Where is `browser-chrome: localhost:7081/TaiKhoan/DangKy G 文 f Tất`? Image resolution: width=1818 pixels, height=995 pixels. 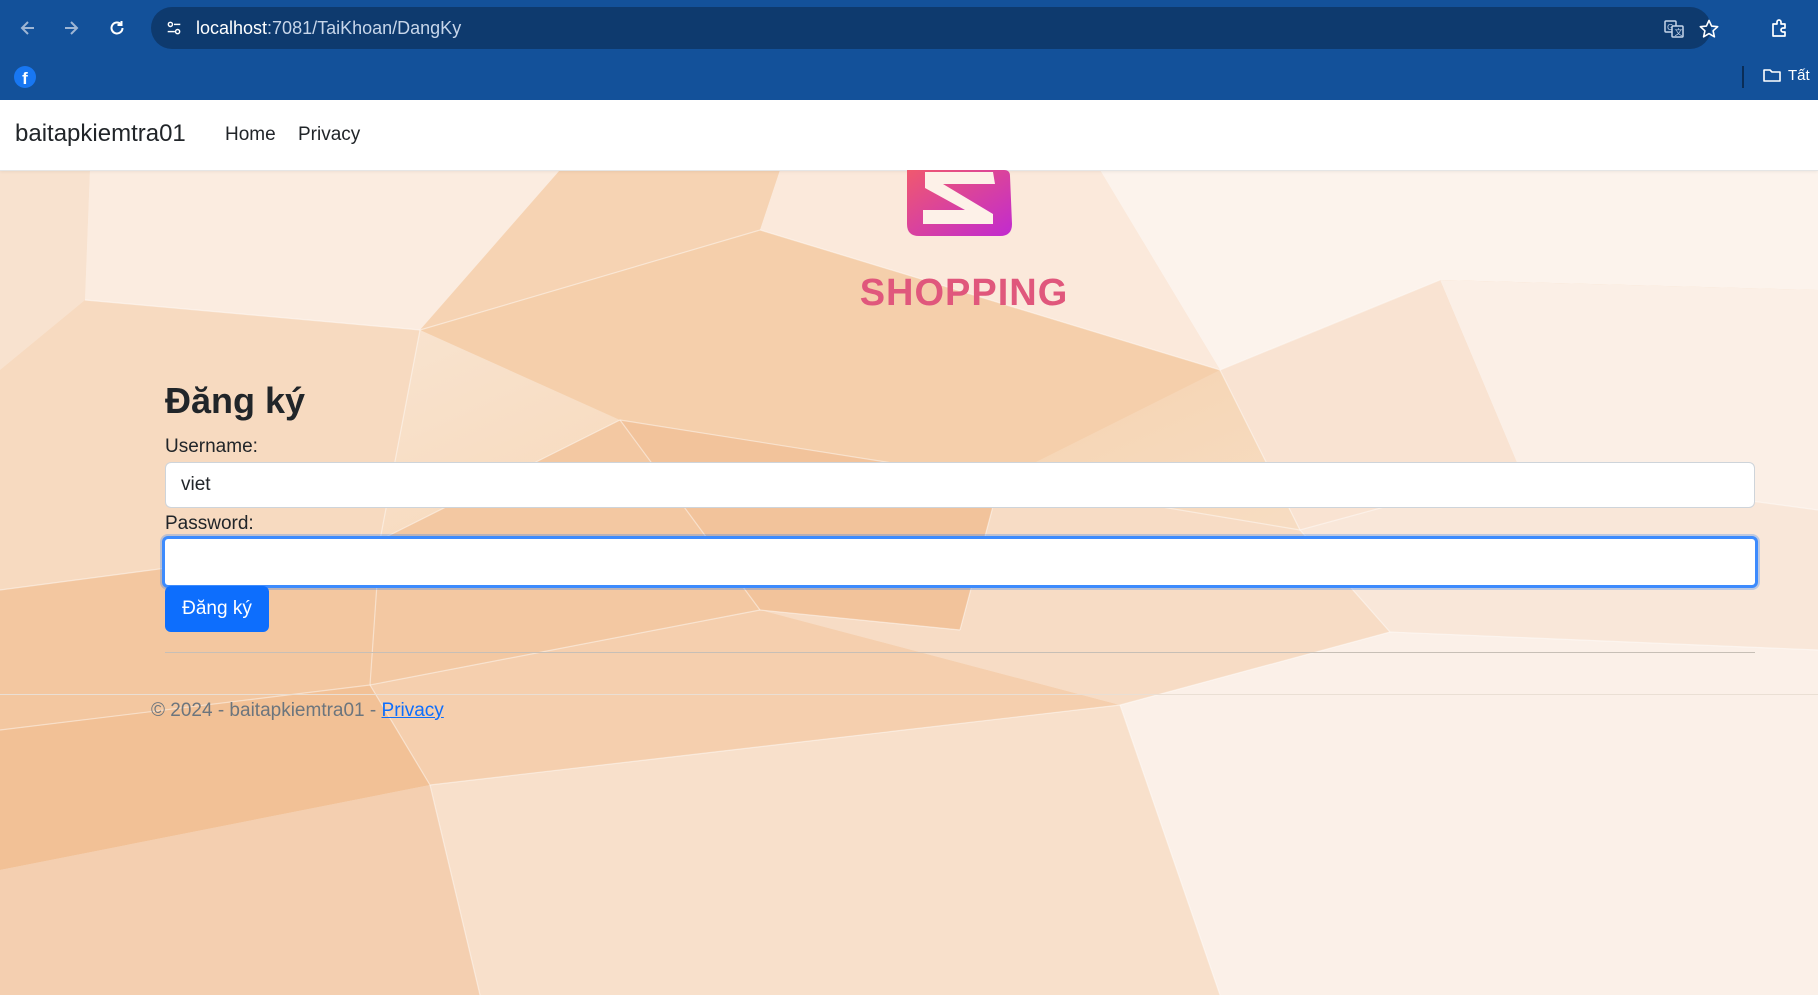 browser-chrome: localhost:7081/TaiKhoan/DangKy G 文 f Tất is located at coordinates (909, 50).